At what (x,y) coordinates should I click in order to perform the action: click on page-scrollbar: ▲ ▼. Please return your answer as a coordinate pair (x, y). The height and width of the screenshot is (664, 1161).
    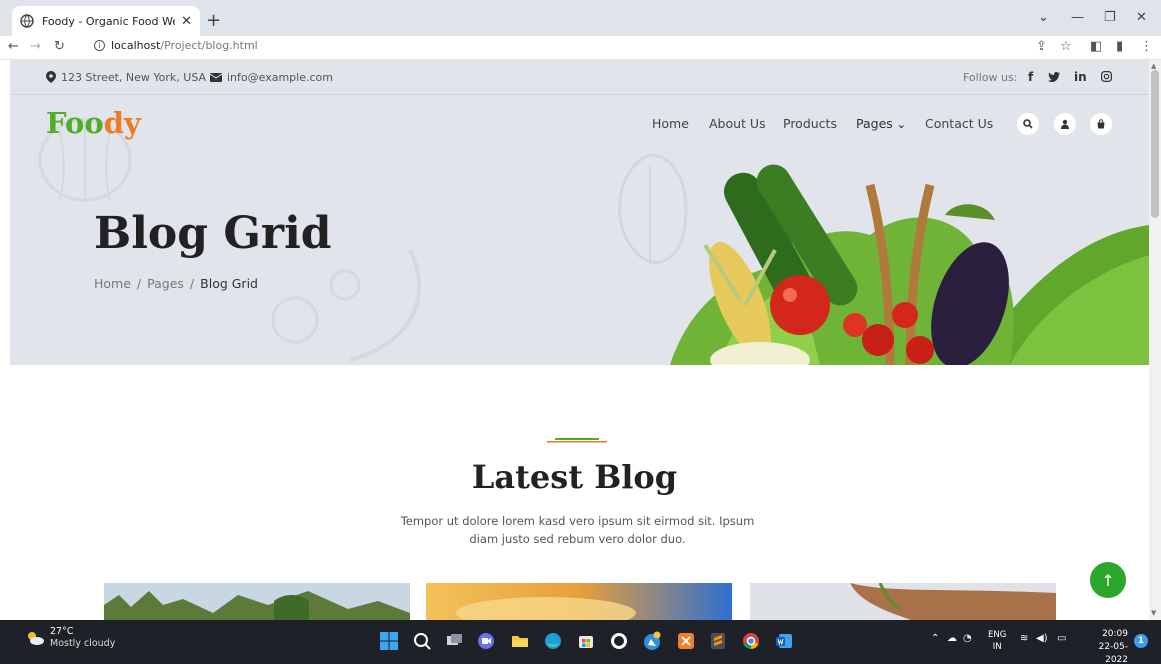
    Looking at the image, I should click on (1155, 340).